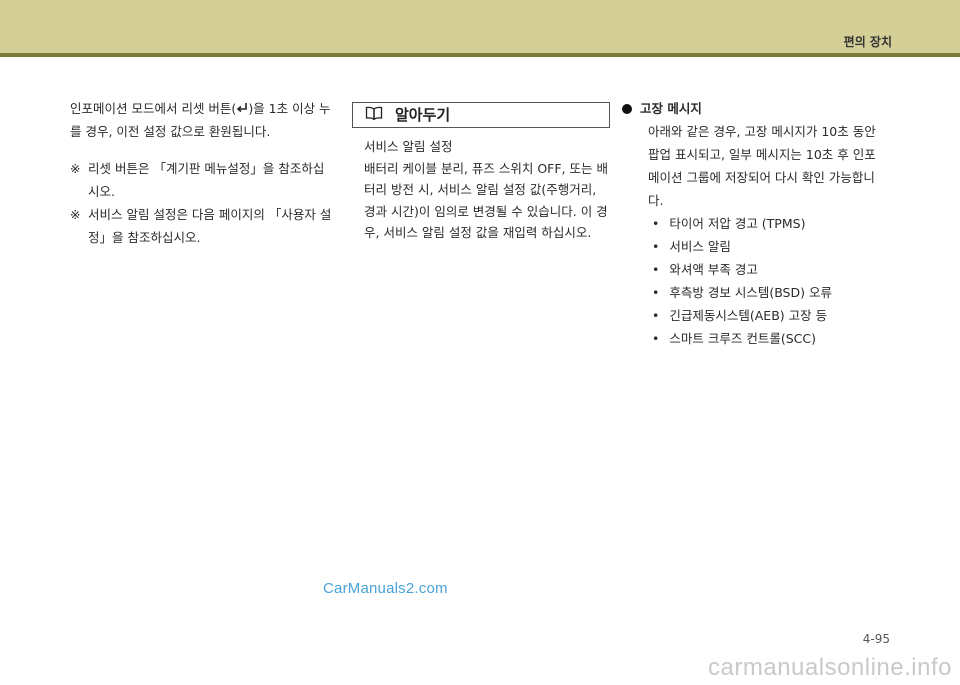 This screenshot has height=685, width=960. What do you see at coordinates (480, 55) in the screenshot?
I see `header-divider` at bounding box center [480, 55].